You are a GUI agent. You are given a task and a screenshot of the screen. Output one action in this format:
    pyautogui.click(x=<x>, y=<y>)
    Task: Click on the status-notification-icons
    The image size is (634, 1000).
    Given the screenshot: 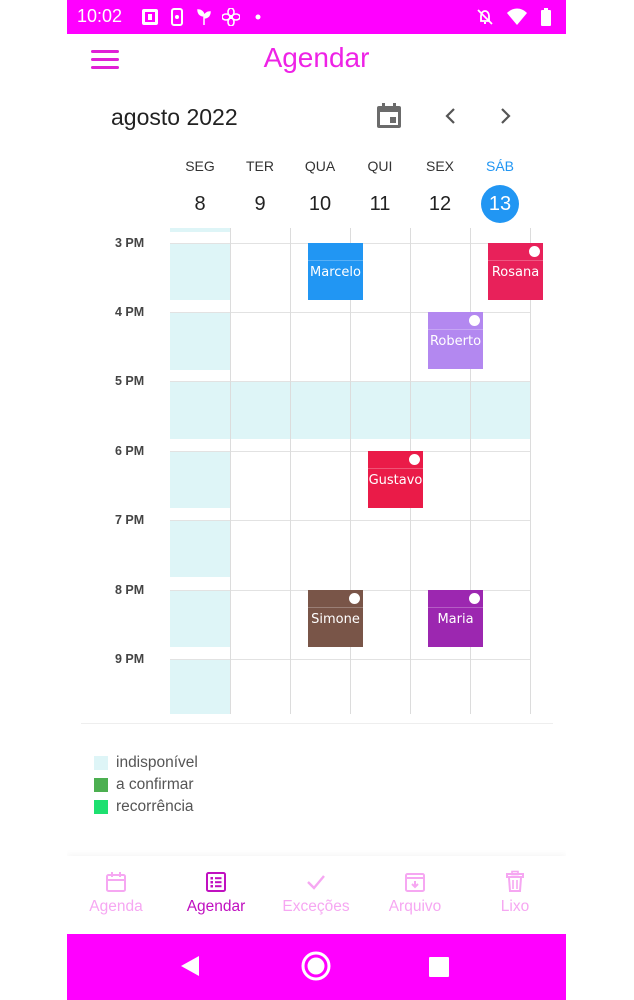 What is the action you would take?
    pyautogui.click(x=204, y=17)
    